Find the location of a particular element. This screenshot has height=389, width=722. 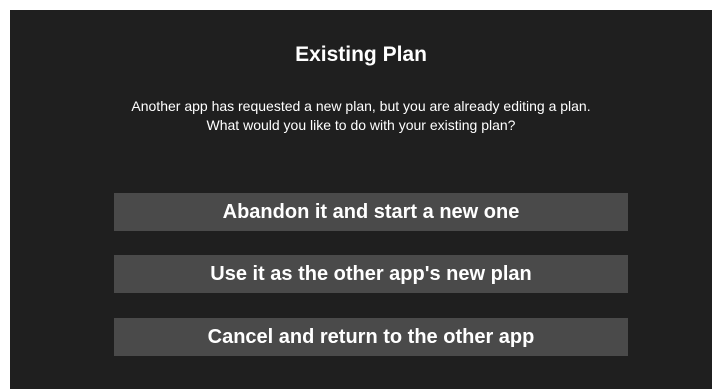

dialog-title: Existing Plan is located at coordinates (361, 54).